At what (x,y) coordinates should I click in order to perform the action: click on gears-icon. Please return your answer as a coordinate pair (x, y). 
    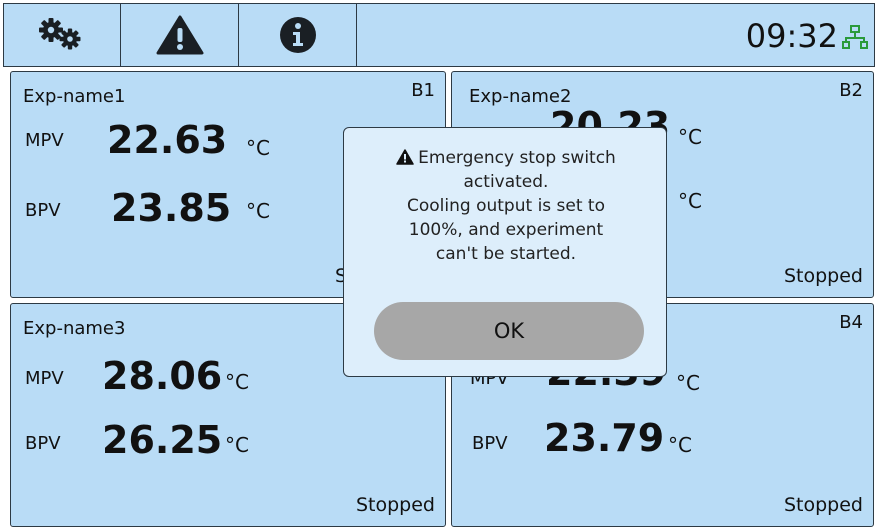
    Looking at the image, I should click on (60, 34).